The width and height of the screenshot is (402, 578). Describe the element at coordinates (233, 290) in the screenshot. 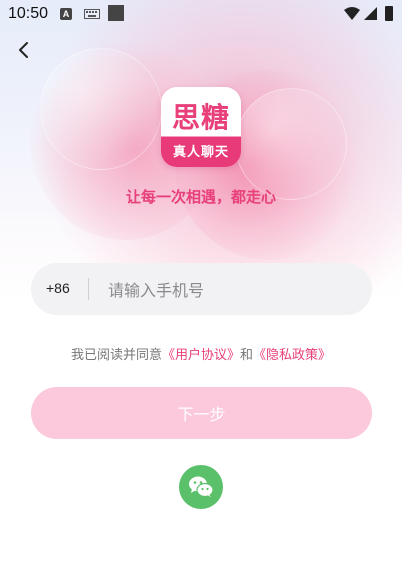

I see `phone-input` at that location.